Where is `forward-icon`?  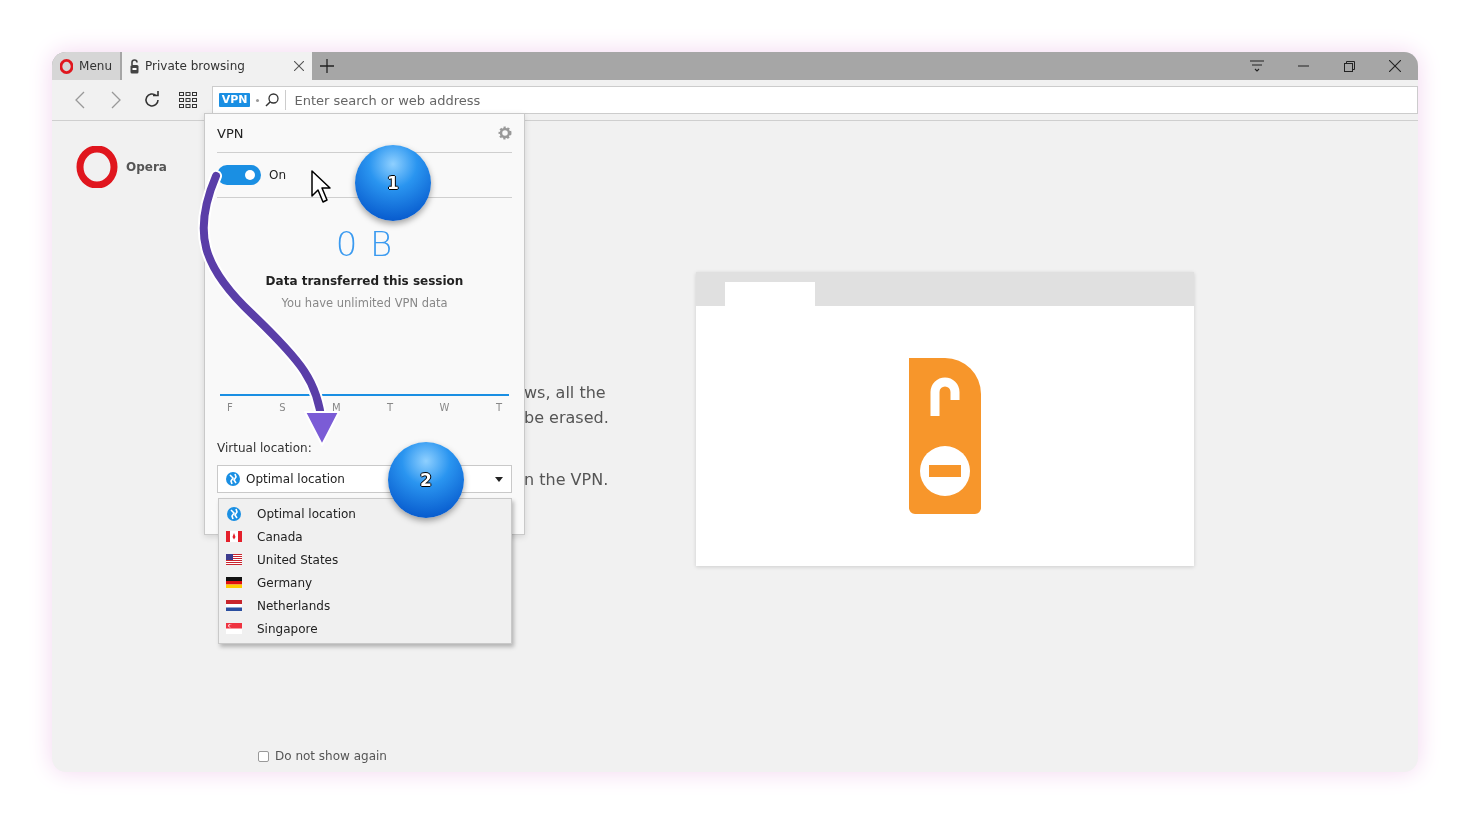 forward-icon is located at coordinates (115, 100).